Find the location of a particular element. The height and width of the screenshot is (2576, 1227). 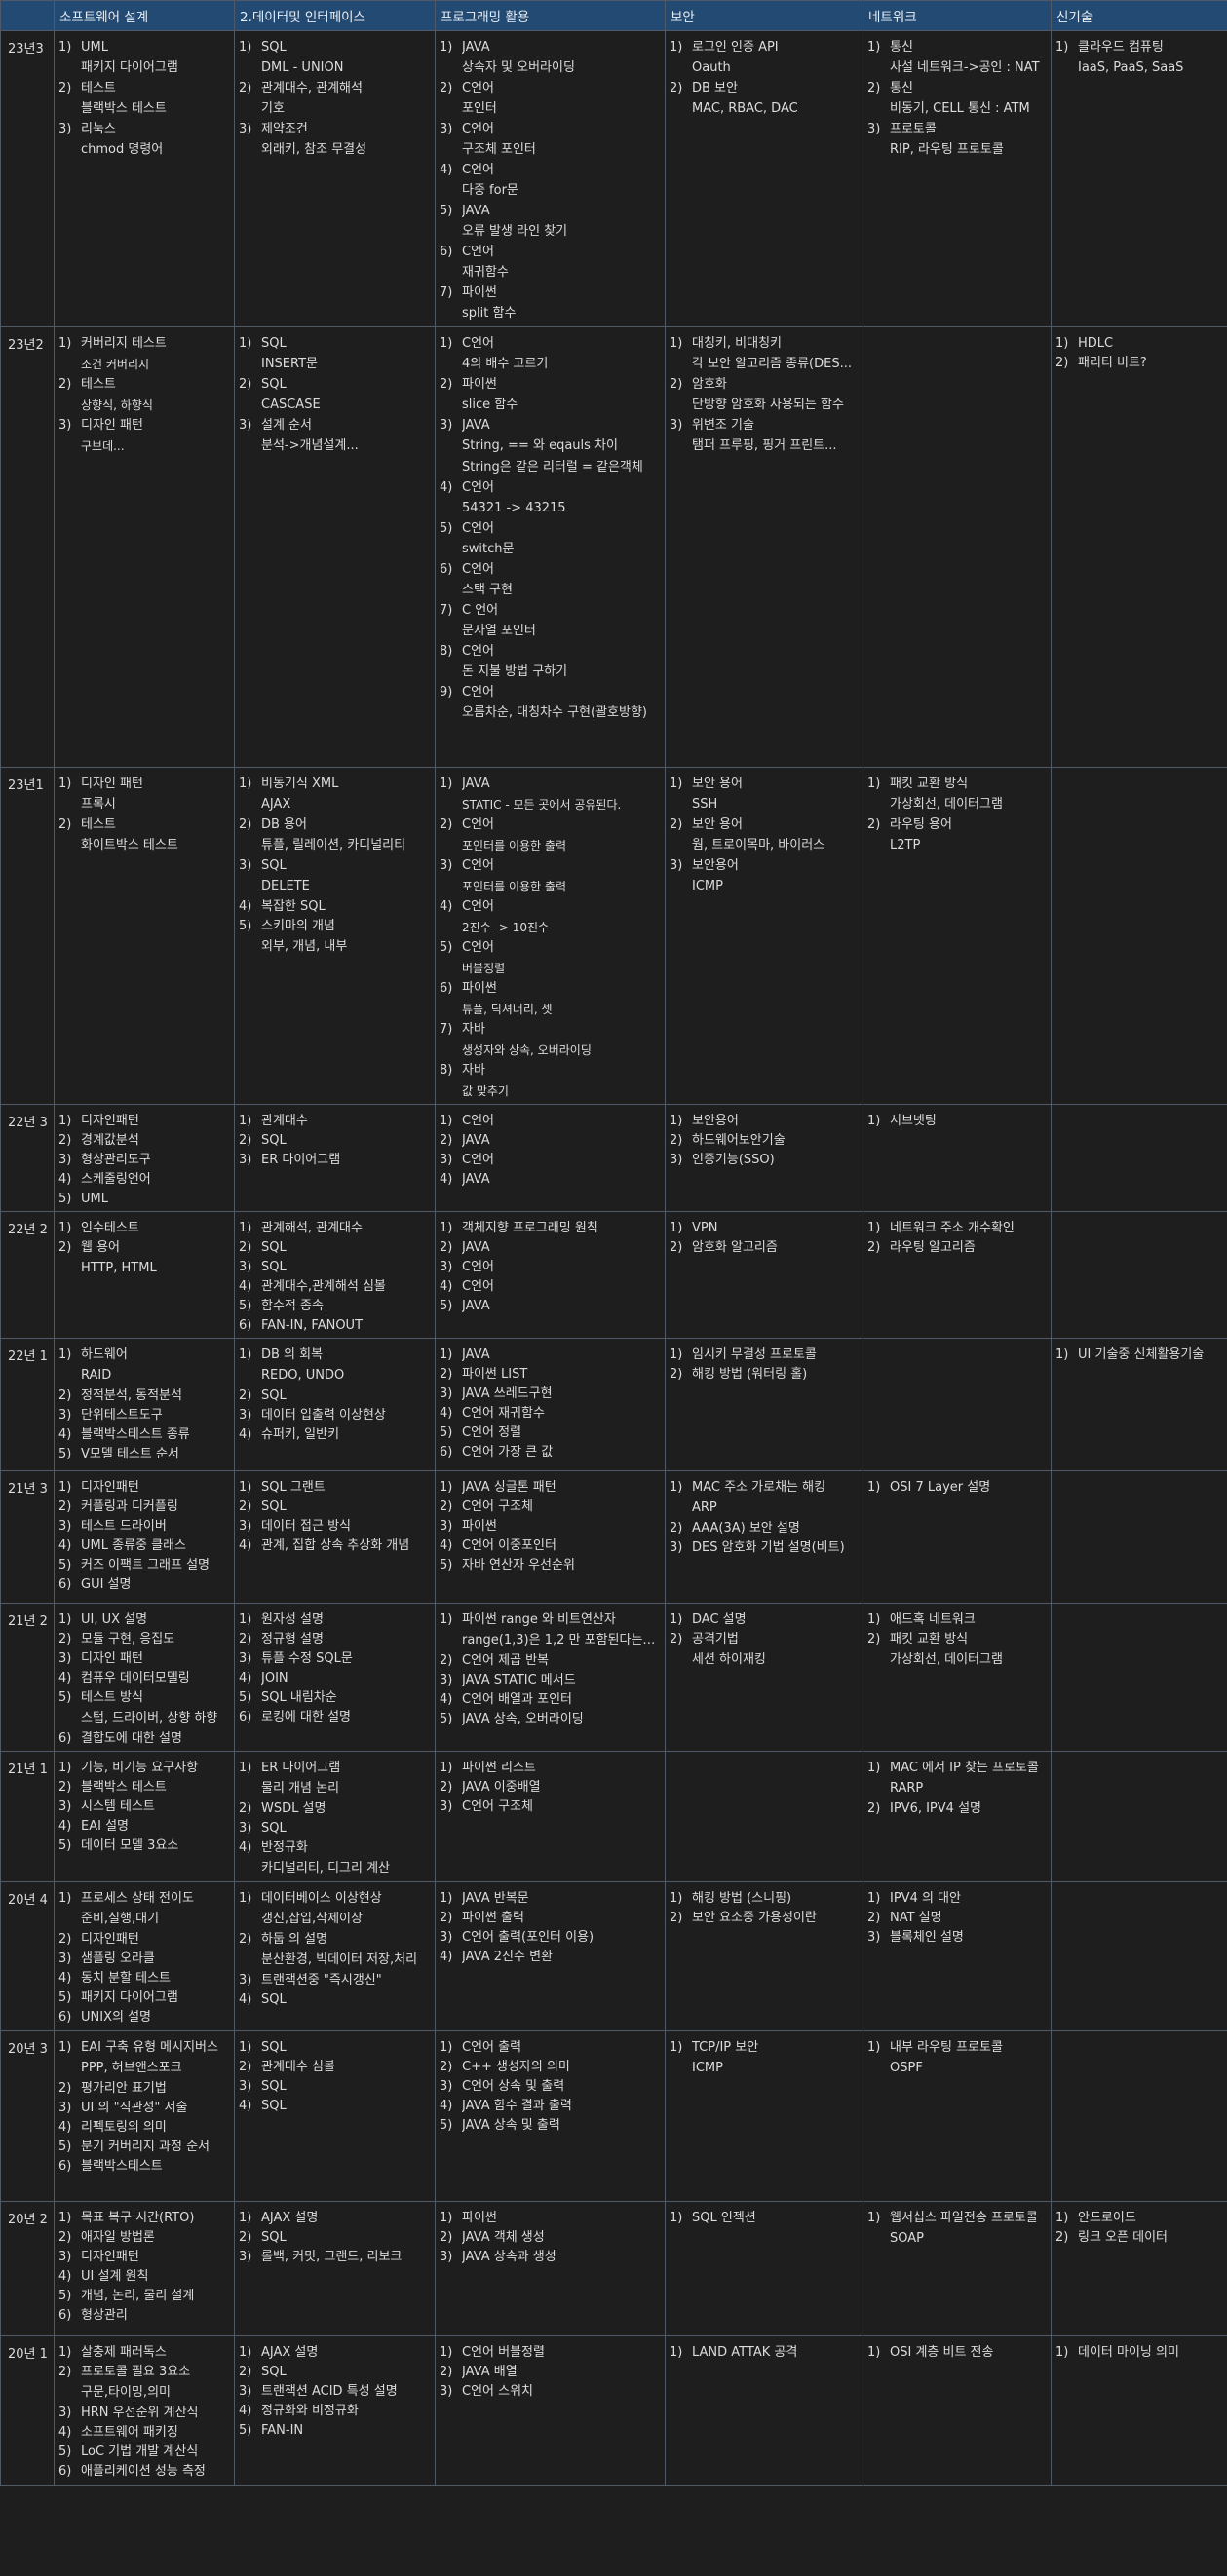

topic-item: 1) 네트워크 주소 개수확인 is located at coordinates (957, 1228).